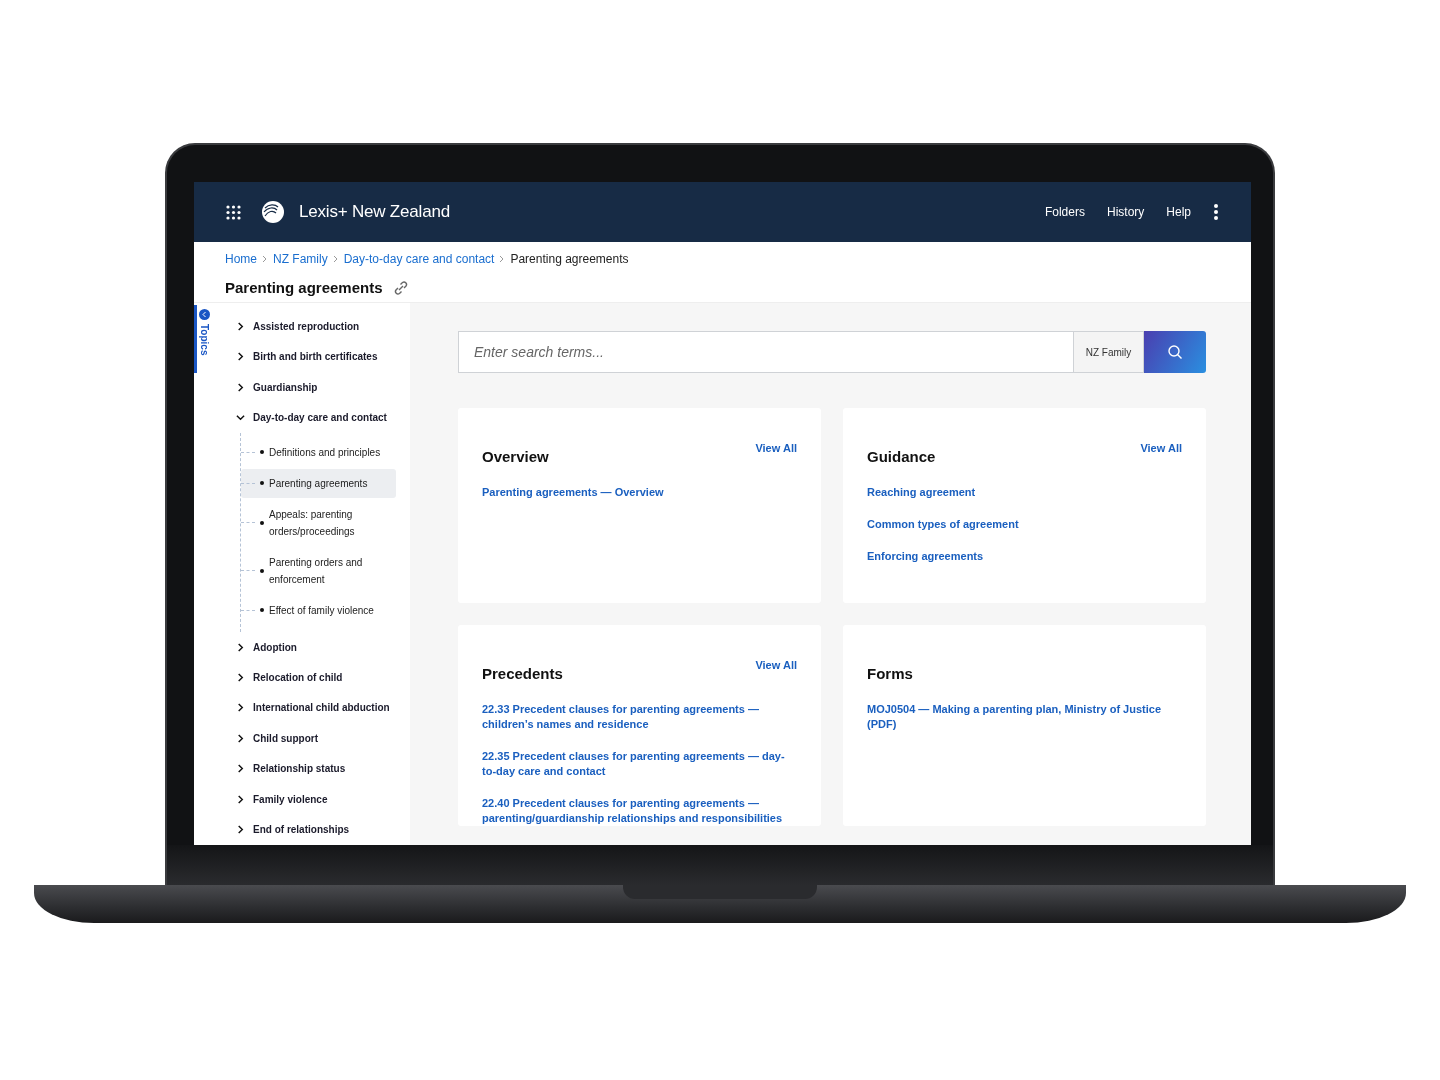 The image size is (1440, 1080). Describe the element at coordinates (316, 647) in the screenshot. I see `topic-item: Adoption` at that location.